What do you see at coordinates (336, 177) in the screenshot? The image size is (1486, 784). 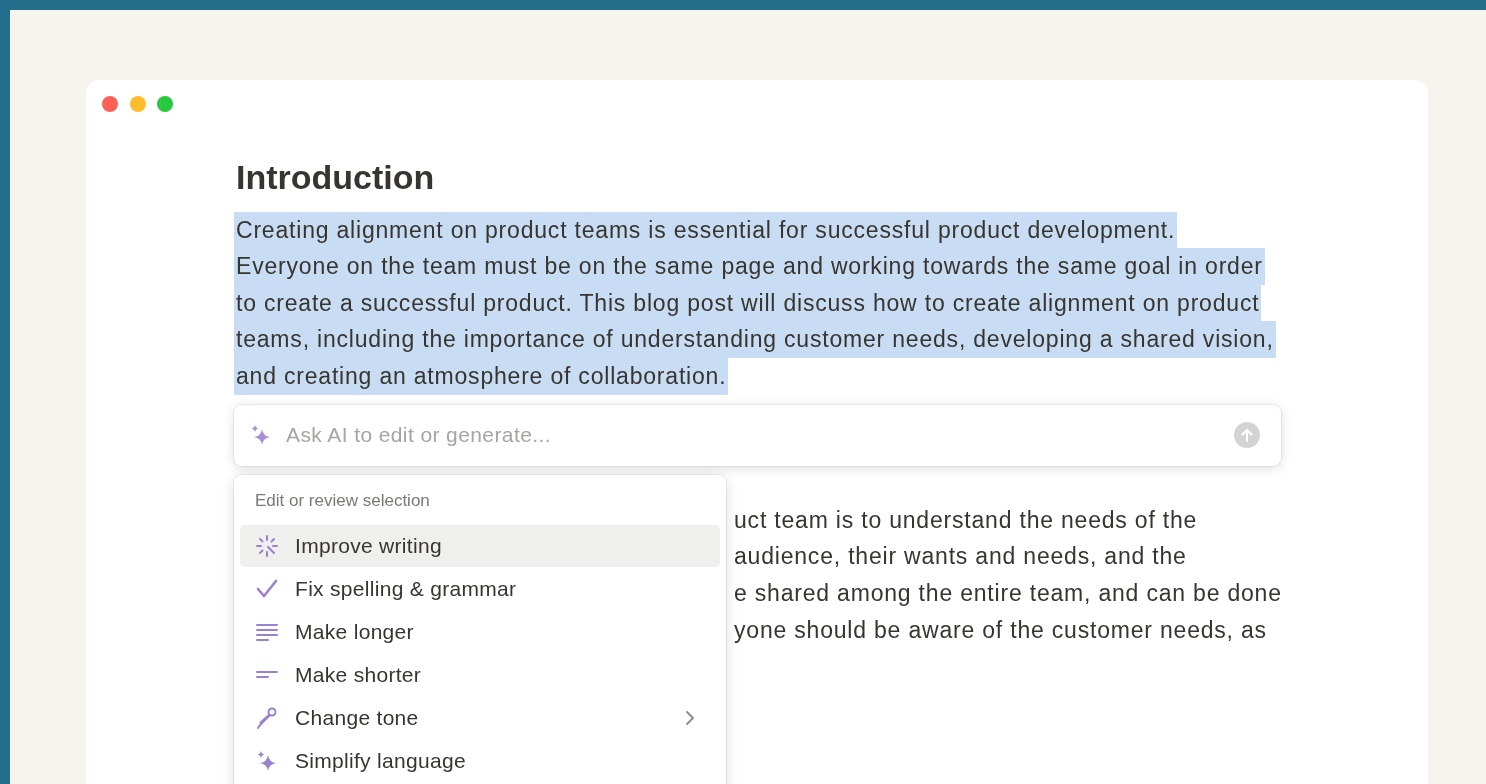 I see `section-heading: Introduction` at bounding box center [336, 177].